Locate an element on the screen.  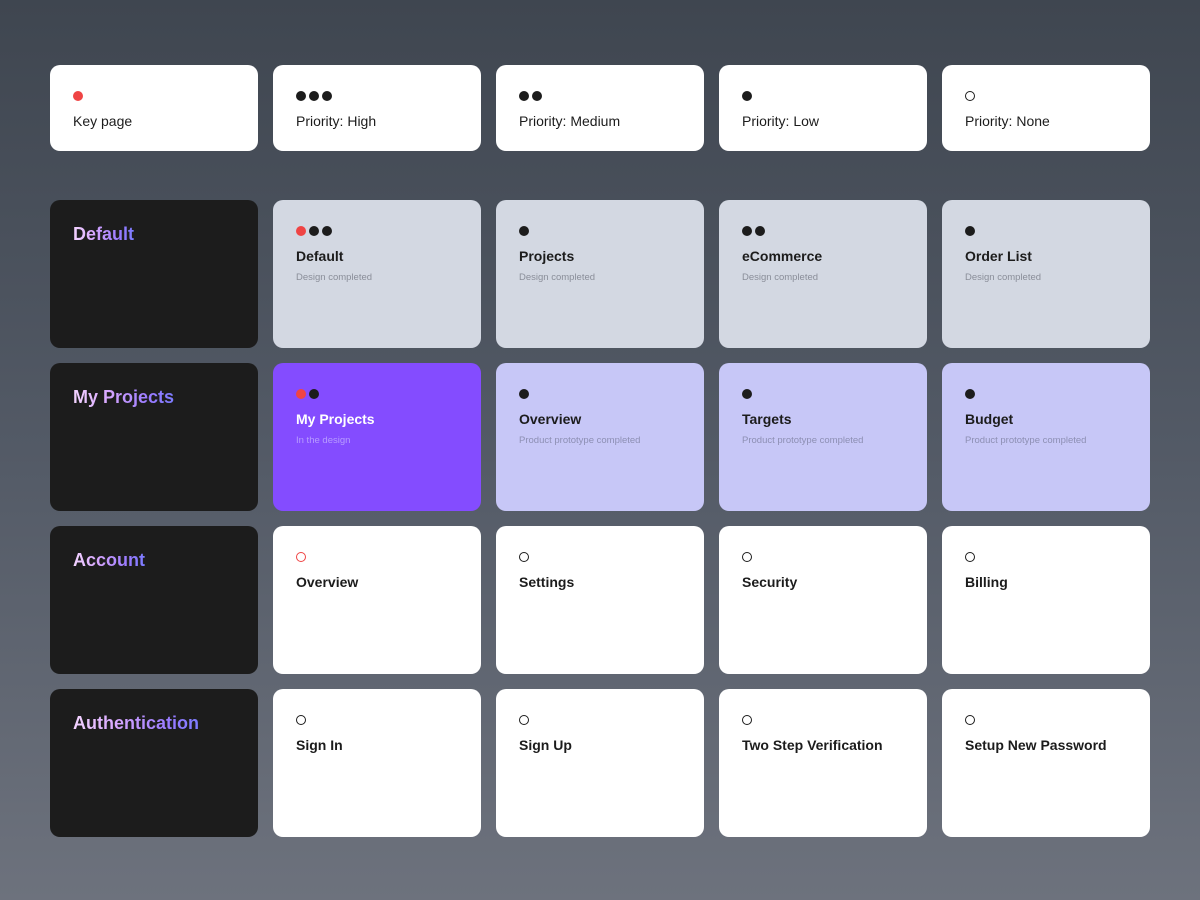
page-card-billing: Billing is located at coordinates (1046, 600).